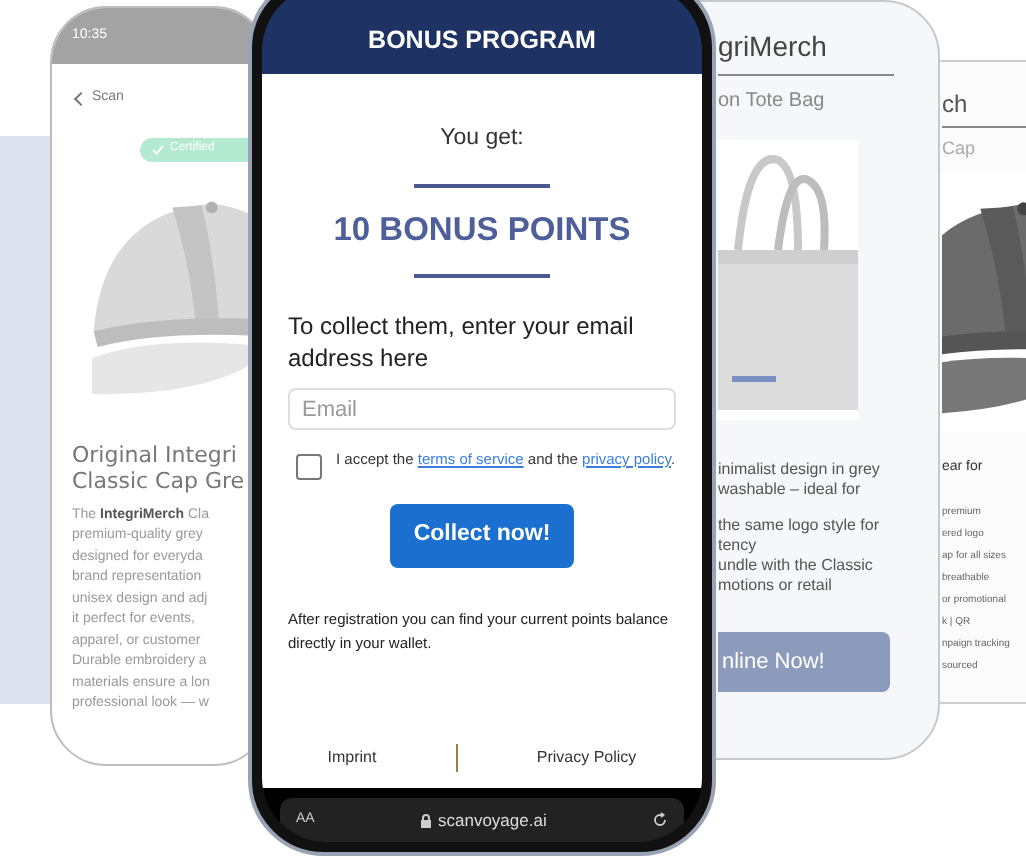 The image size is (1026, 866). I want to click on imprint-link: Imprint, so click(352, 758).